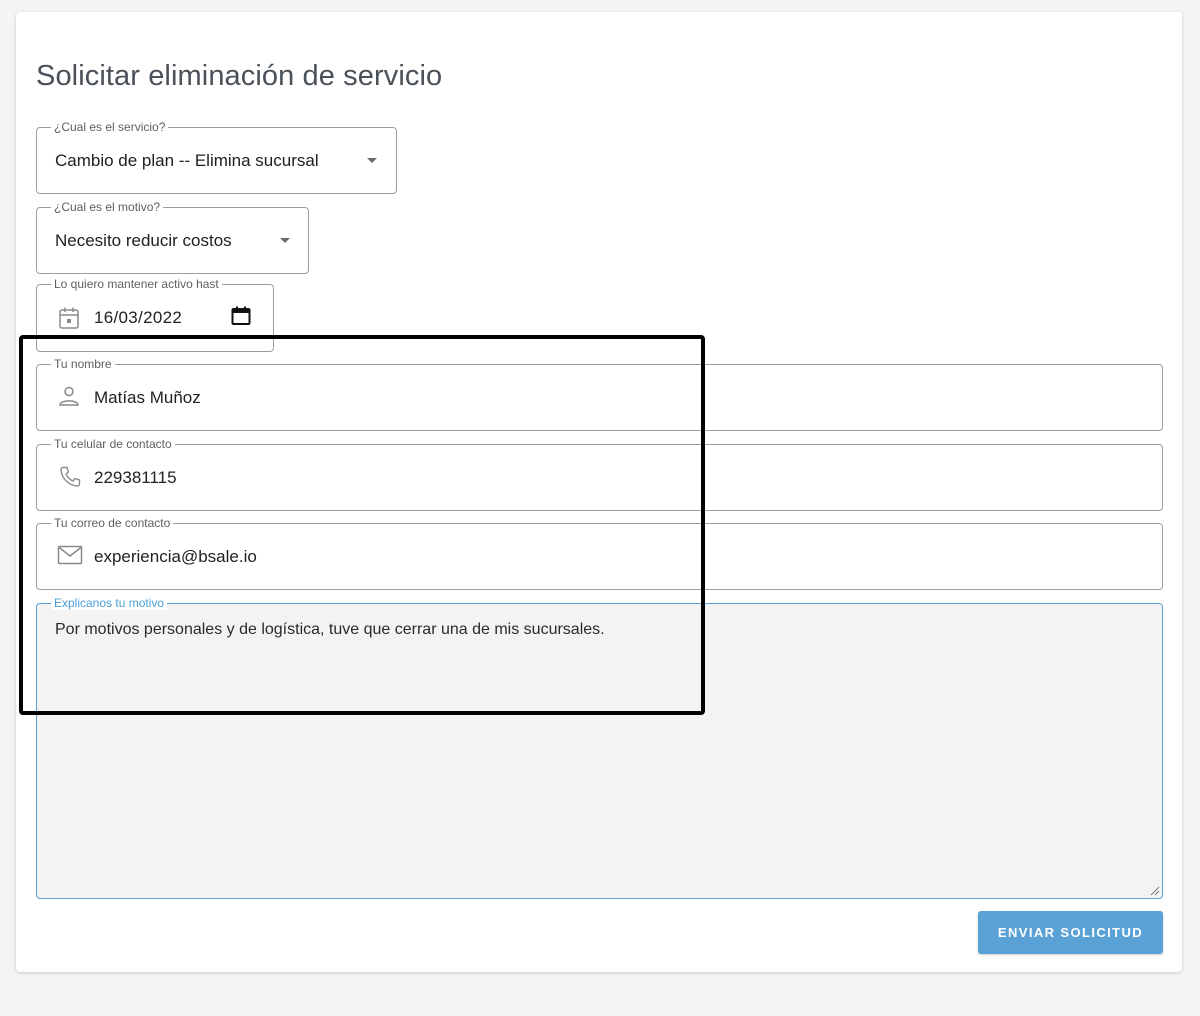 This screenshot has height=1016, width=1200. I want to click on resize-handle-icon, so click(1155, 891).